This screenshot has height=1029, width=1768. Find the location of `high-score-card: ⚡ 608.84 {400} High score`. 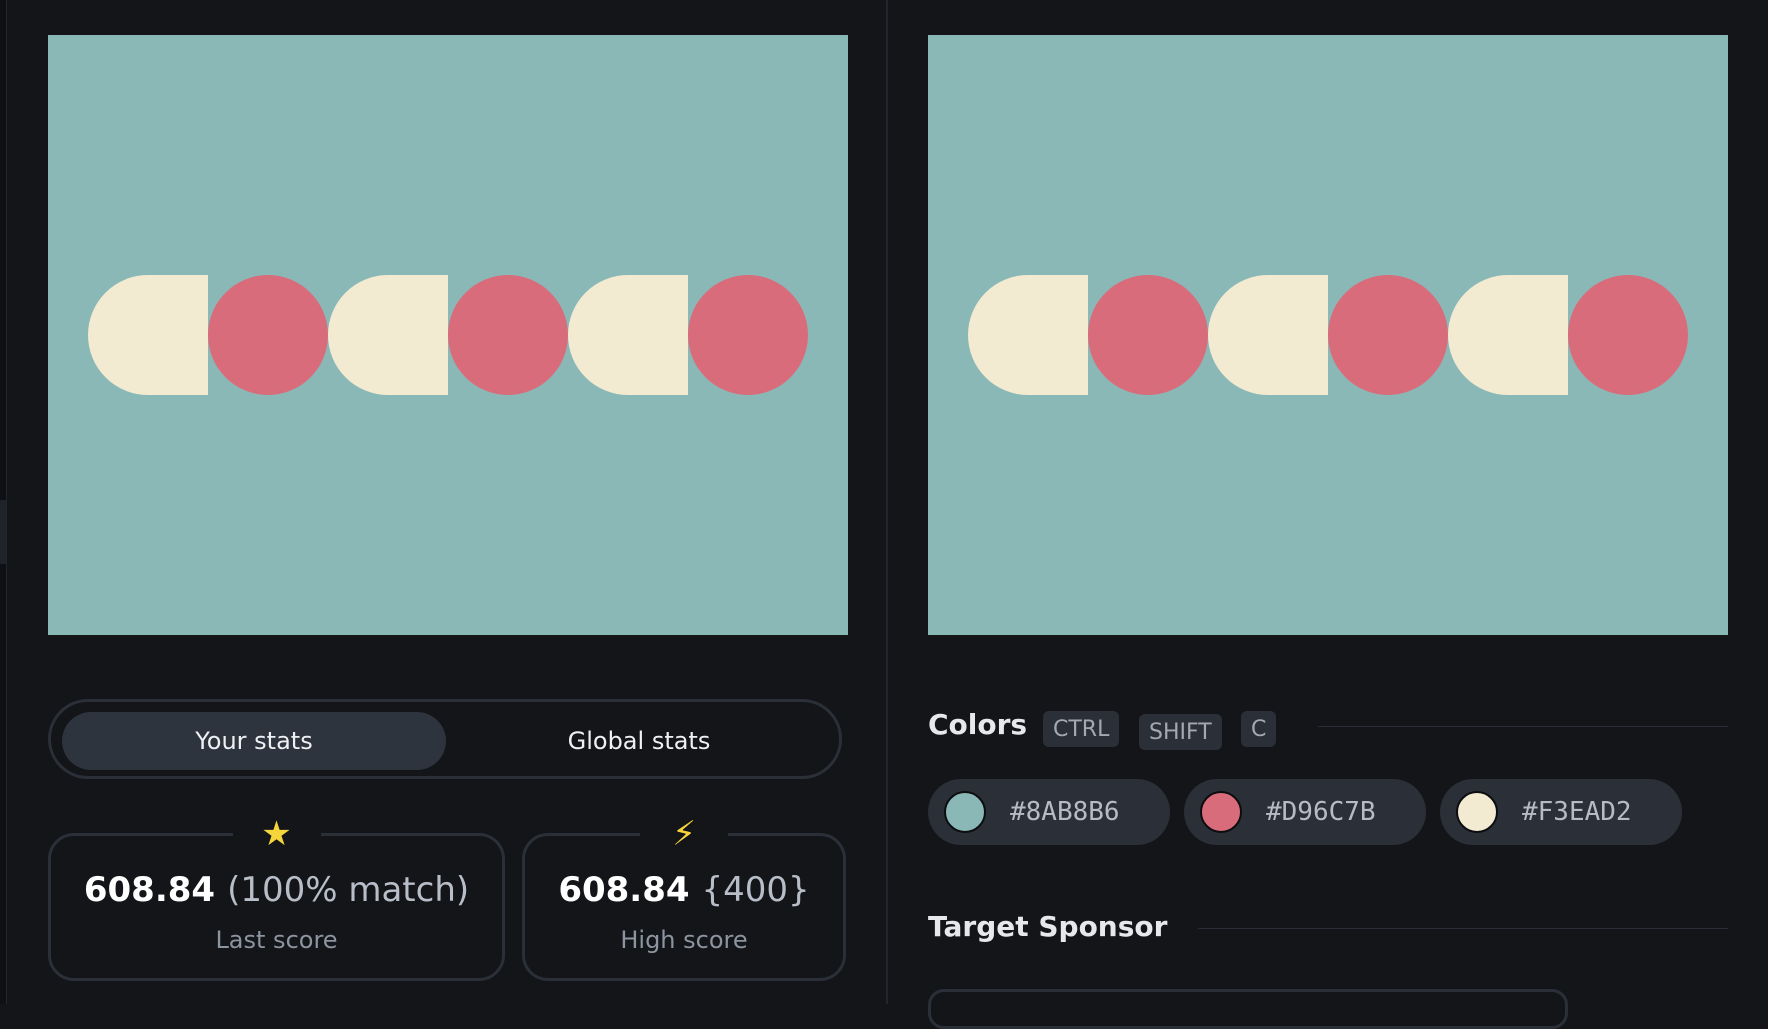

high-score-card: ⚡ 608.84 {400} High score is located at coordinates (684, 897).